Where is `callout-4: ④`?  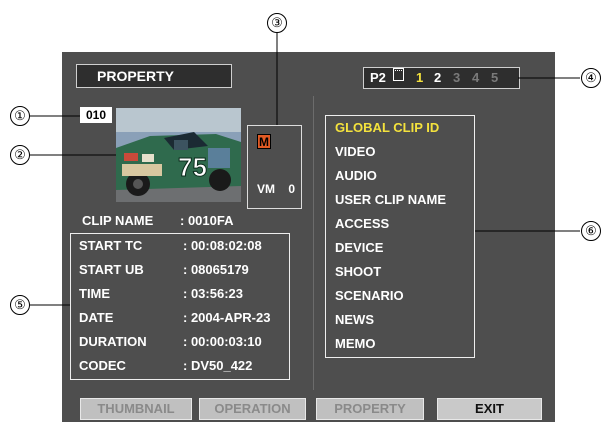
callout-4: ④ is located at coordinates (591, 78).